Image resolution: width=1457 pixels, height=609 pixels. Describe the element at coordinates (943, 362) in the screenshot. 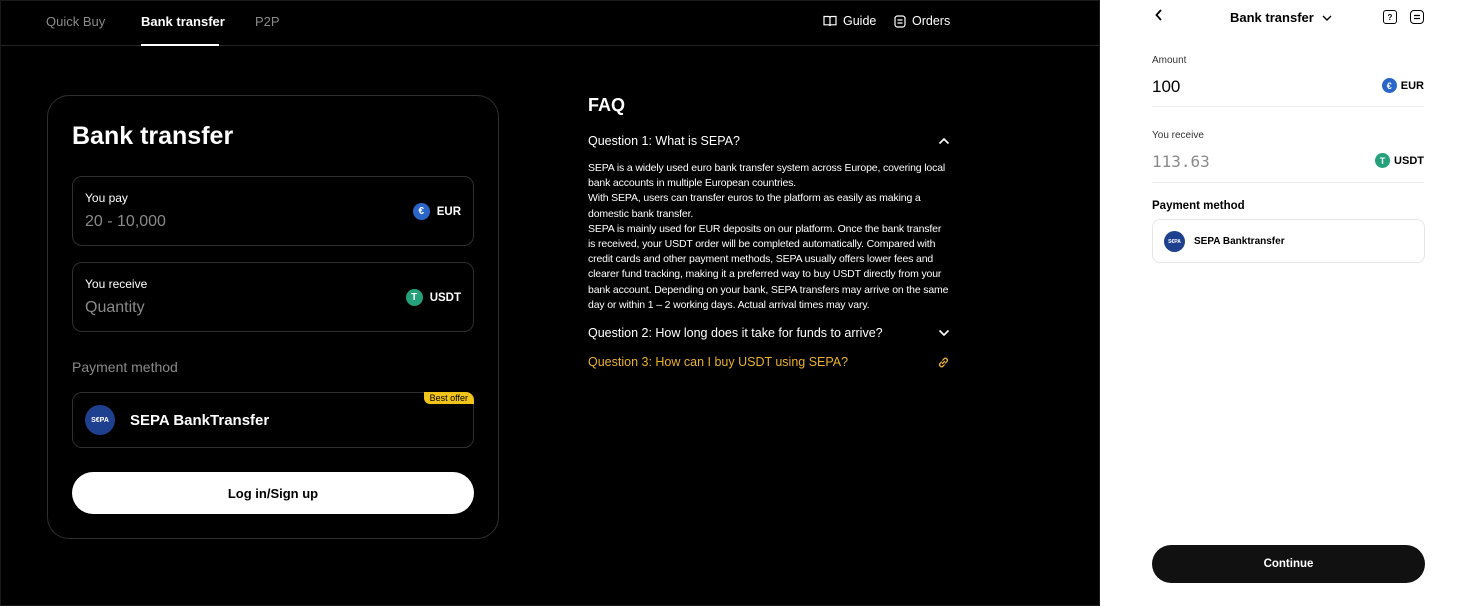

I see `link-icon` at that location.